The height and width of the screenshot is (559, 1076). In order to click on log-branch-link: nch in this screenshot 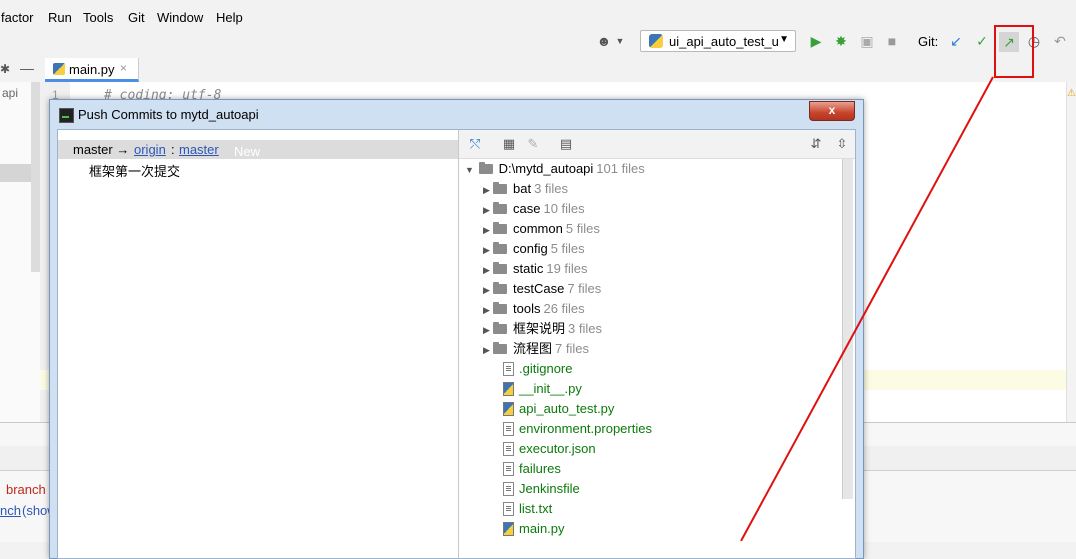, I will do `click(10, 510)`.